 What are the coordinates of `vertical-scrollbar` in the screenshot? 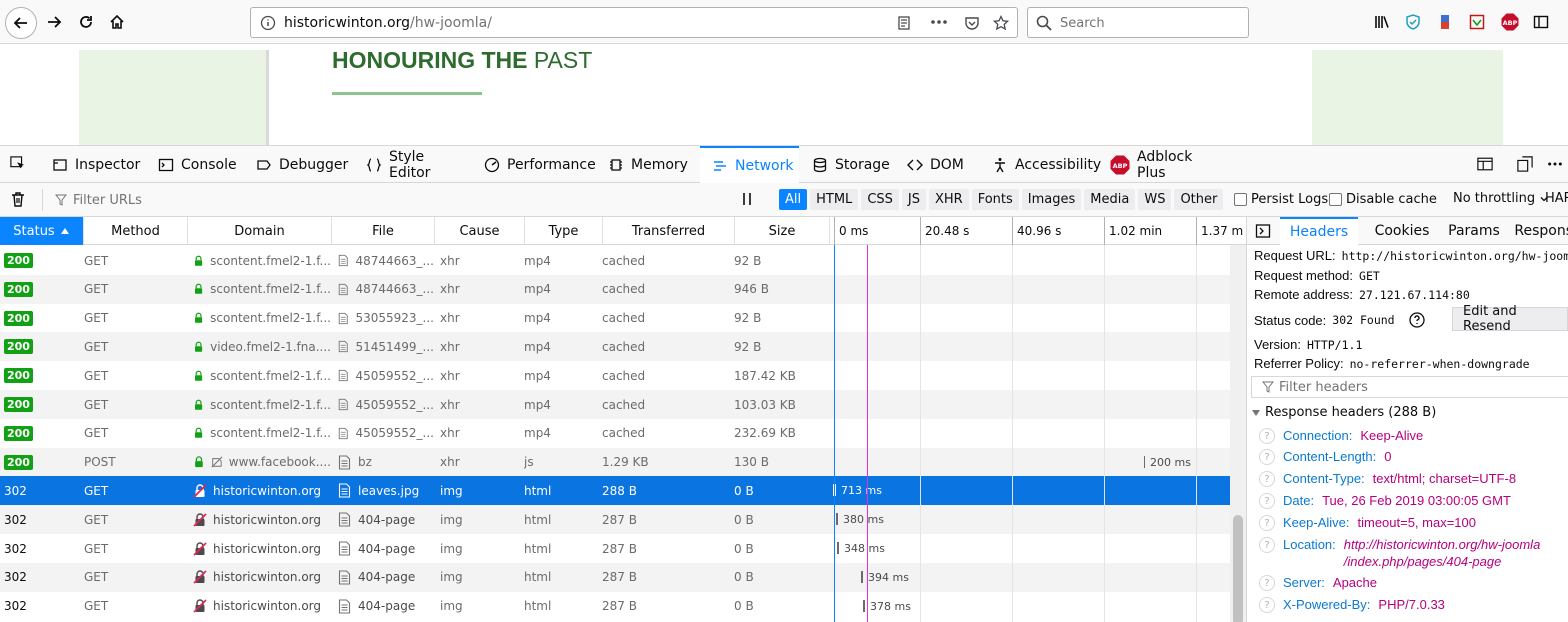 It's located at (1238, 433).